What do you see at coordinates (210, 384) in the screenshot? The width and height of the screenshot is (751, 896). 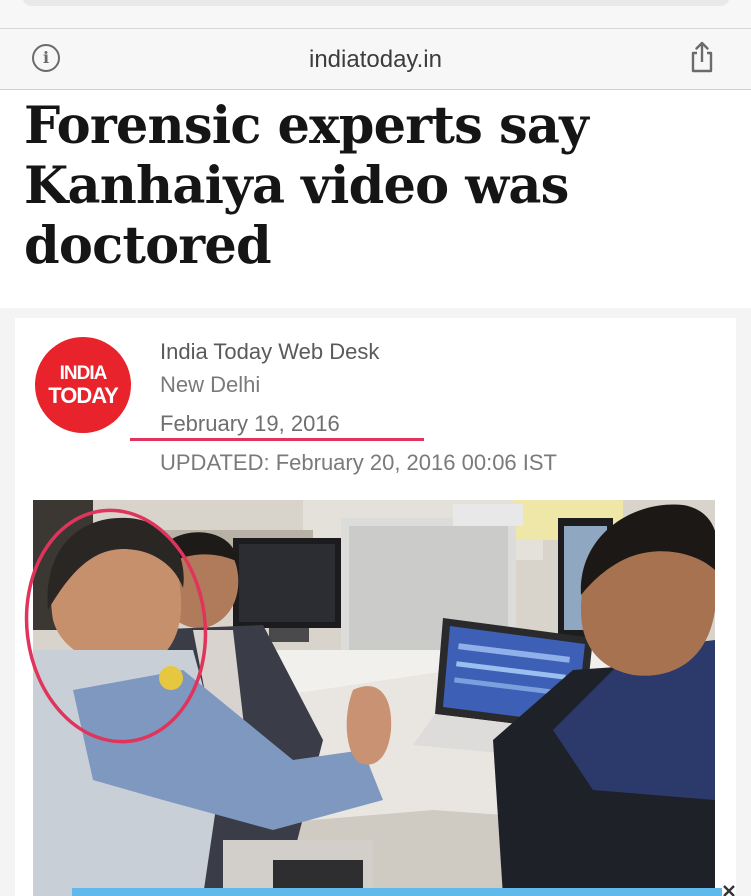 I see `dateline-location: New Delhi` at bounding box center [210, 384].